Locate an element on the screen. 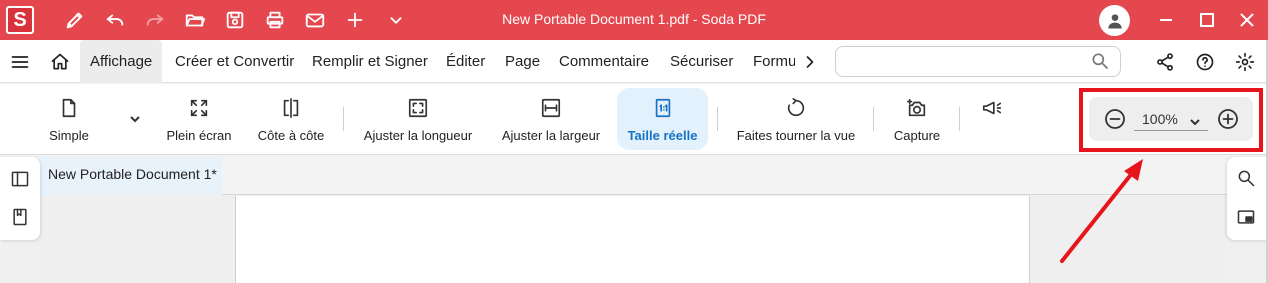 Image resolution: width=1268 pixels, height=283 pixels. fit-width-button: Ajuster la largeur is located at coordinates (551, 119).